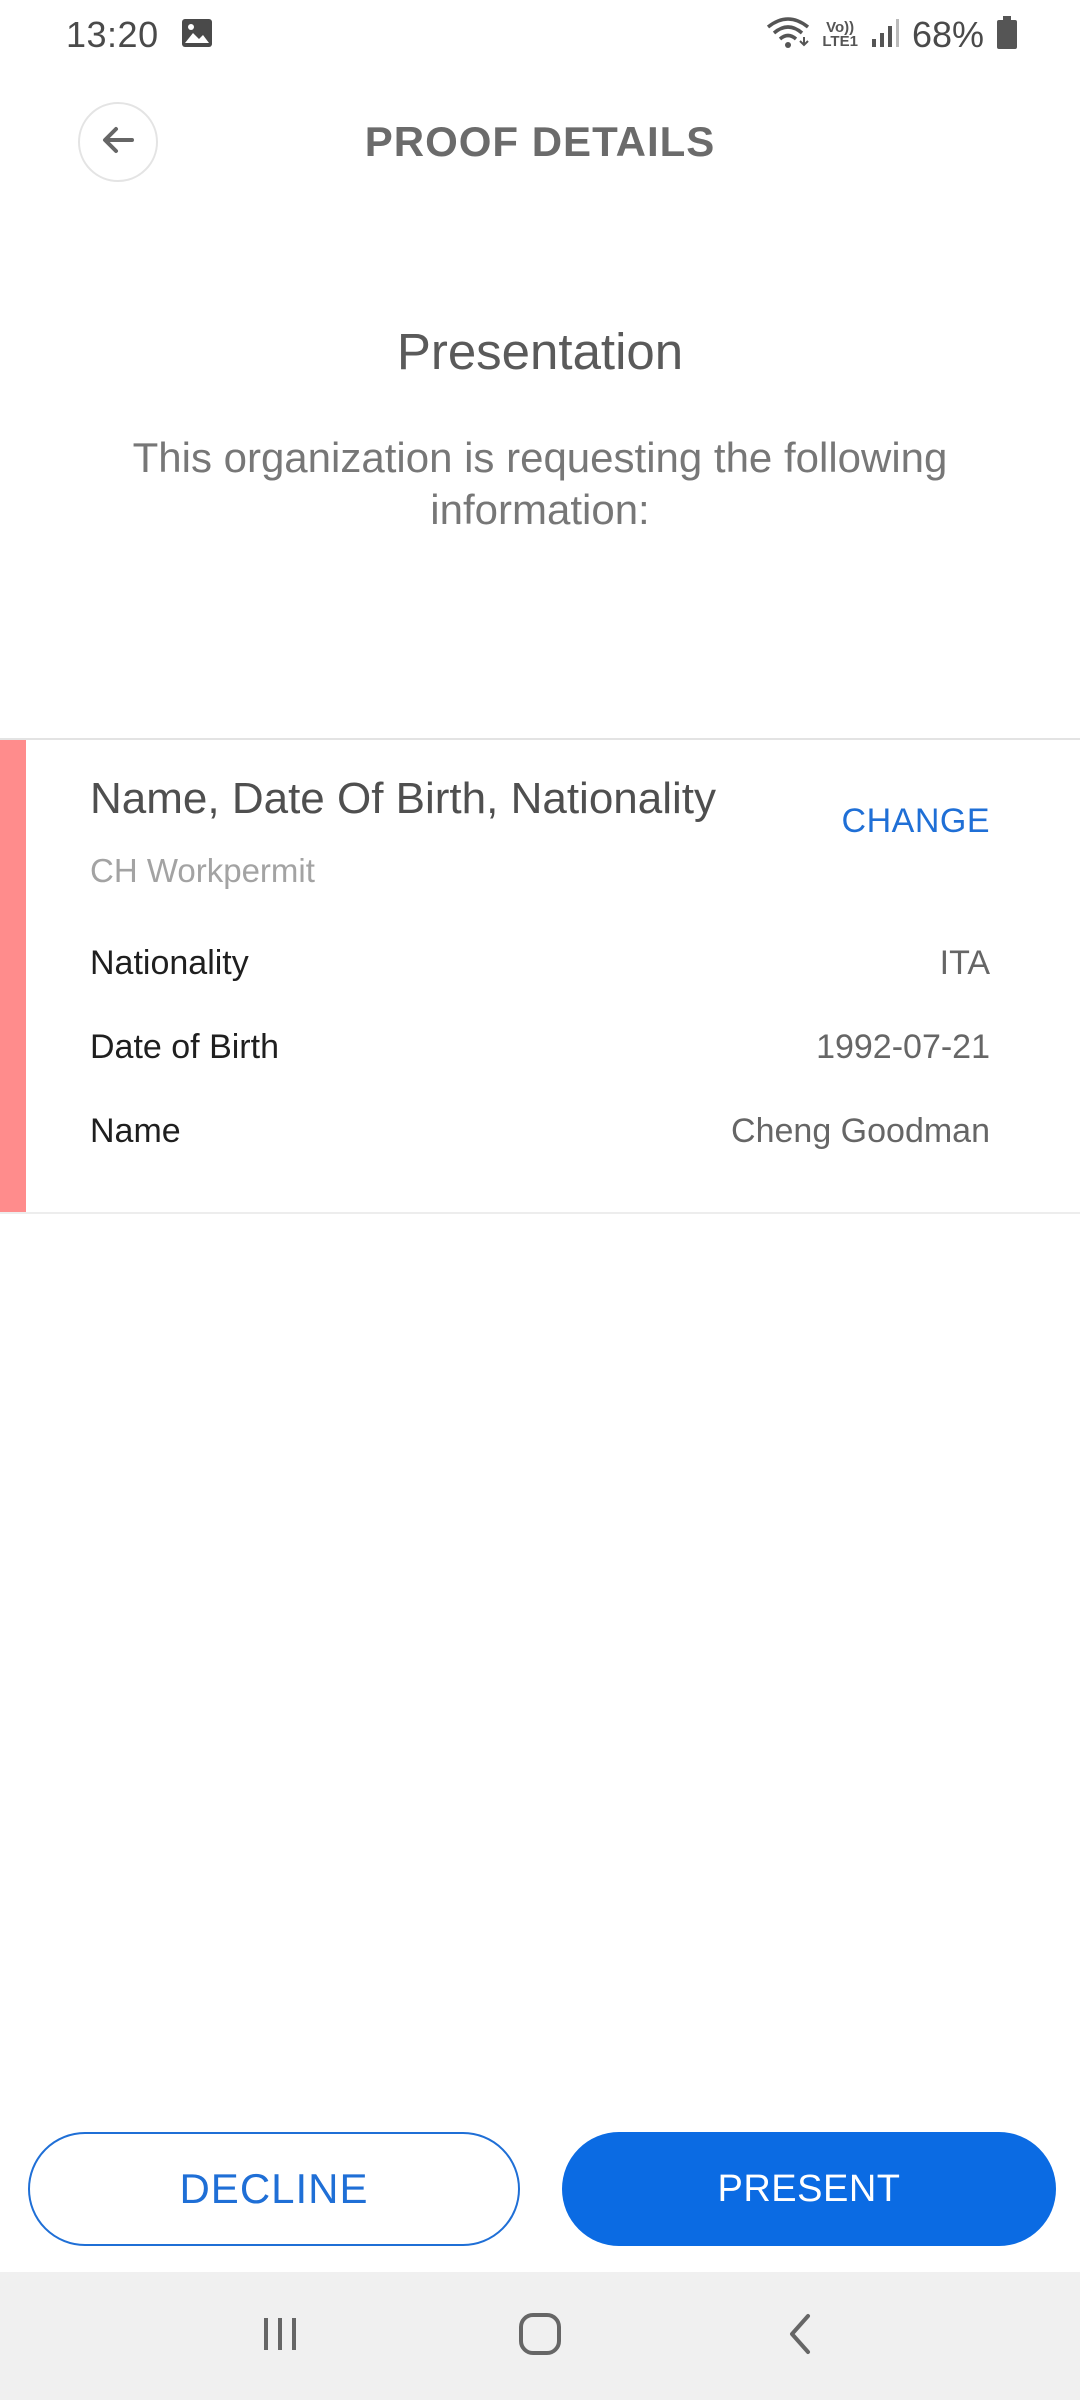  I want to click on battery-percentage: 68%, so click(947, 34).